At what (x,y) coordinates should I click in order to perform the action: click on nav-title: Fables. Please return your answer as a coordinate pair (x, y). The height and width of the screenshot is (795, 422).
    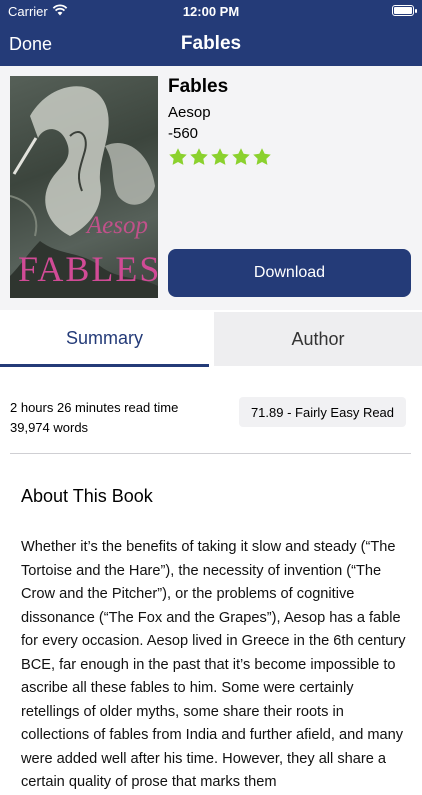
    Looking at the image, I should click on (211, 43).